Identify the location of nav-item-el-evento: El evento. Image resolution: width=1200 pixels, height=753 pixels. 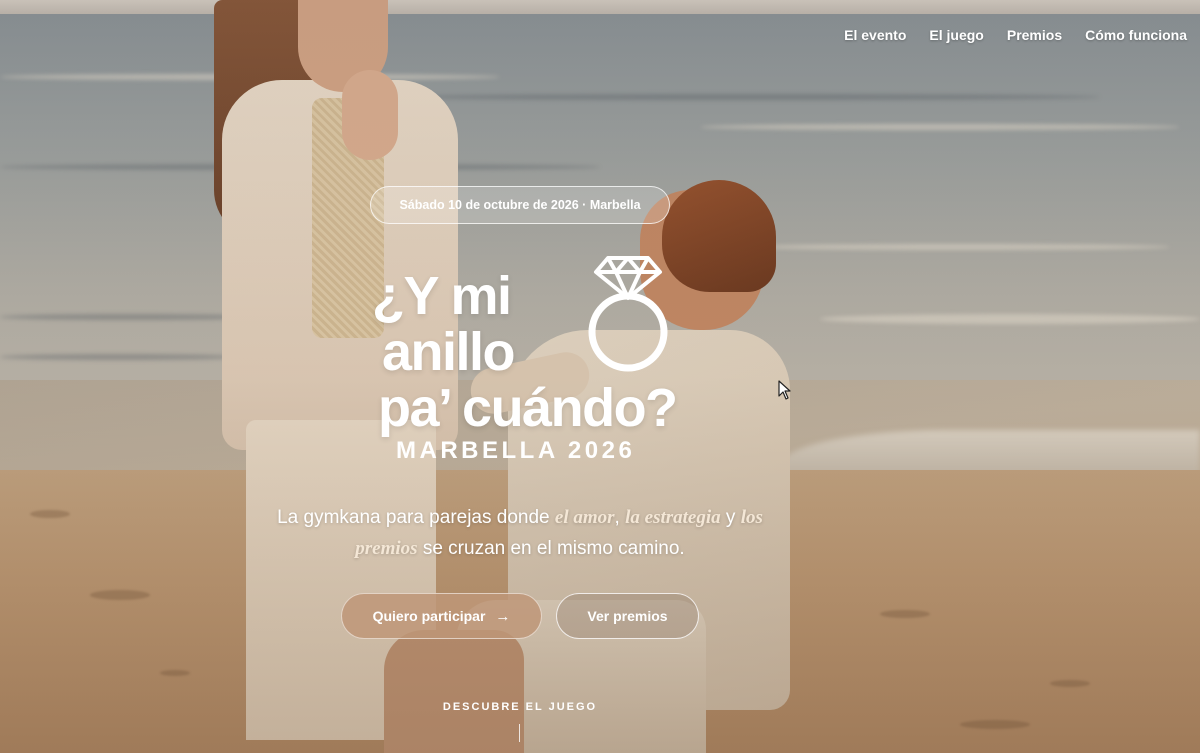
(875, 35).